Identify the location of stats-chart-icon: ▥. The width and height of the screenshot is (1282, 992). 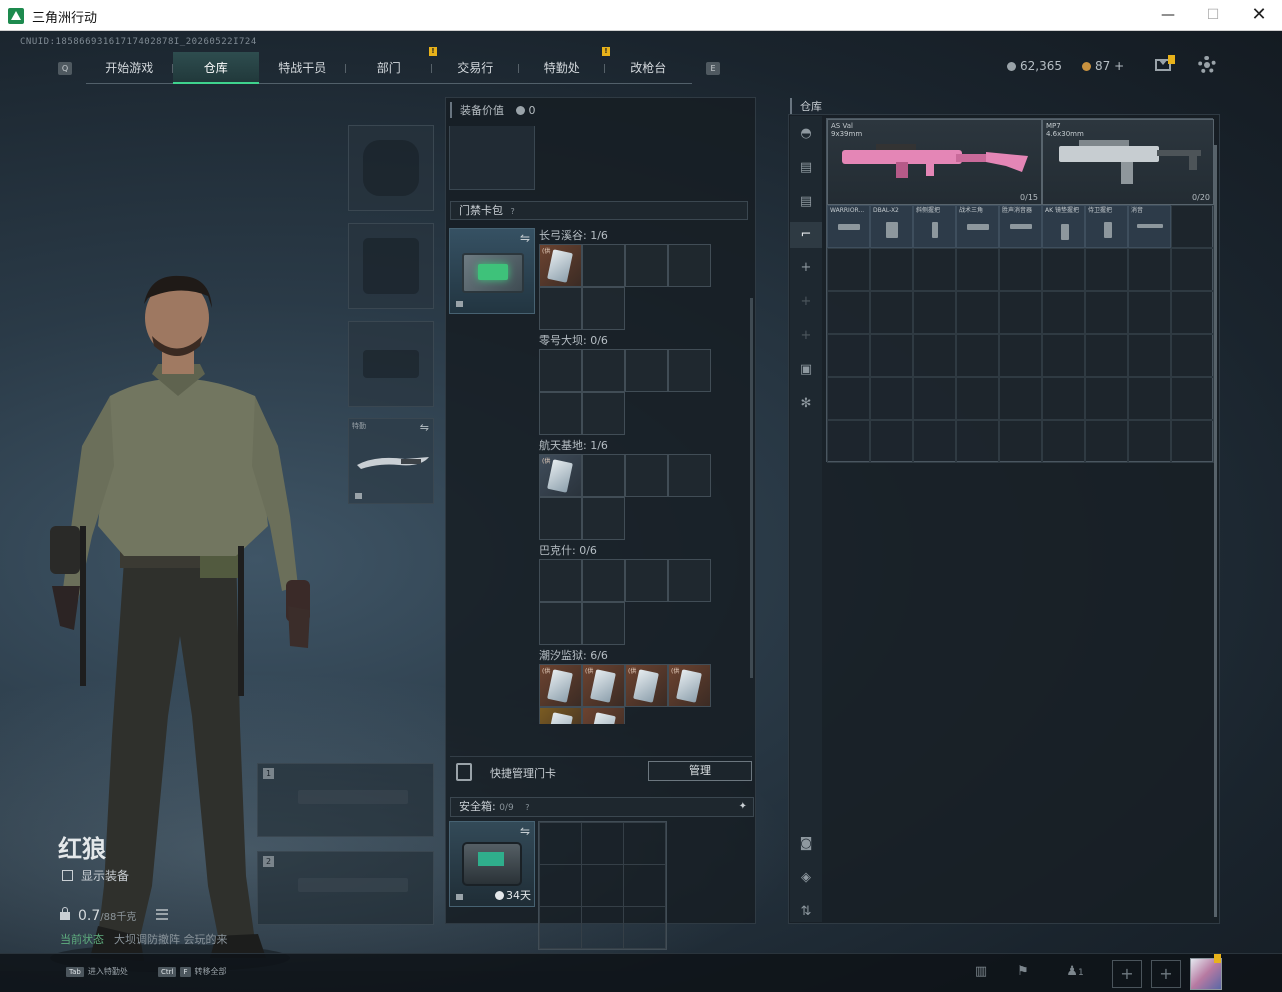
(981, 972).